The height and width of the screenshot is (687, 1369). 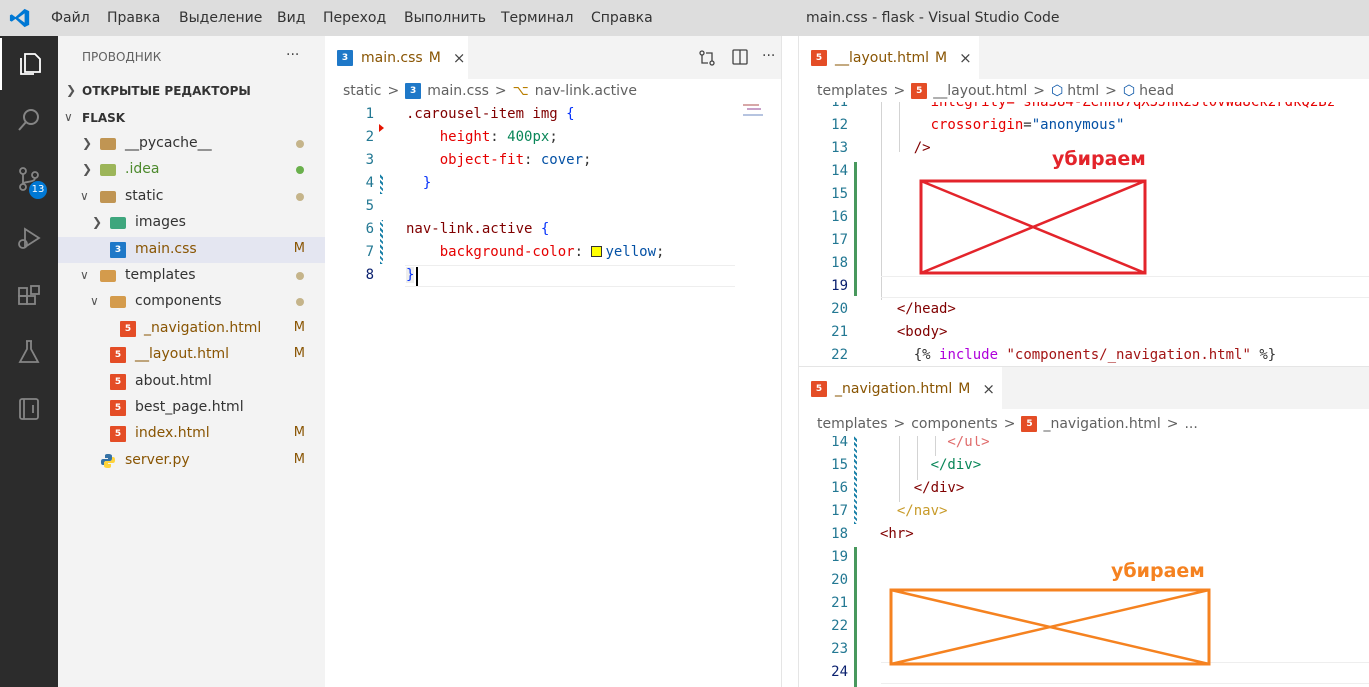 I want to click on tree-item-index-html: 5 index.html M, so click(x=191, y=434).